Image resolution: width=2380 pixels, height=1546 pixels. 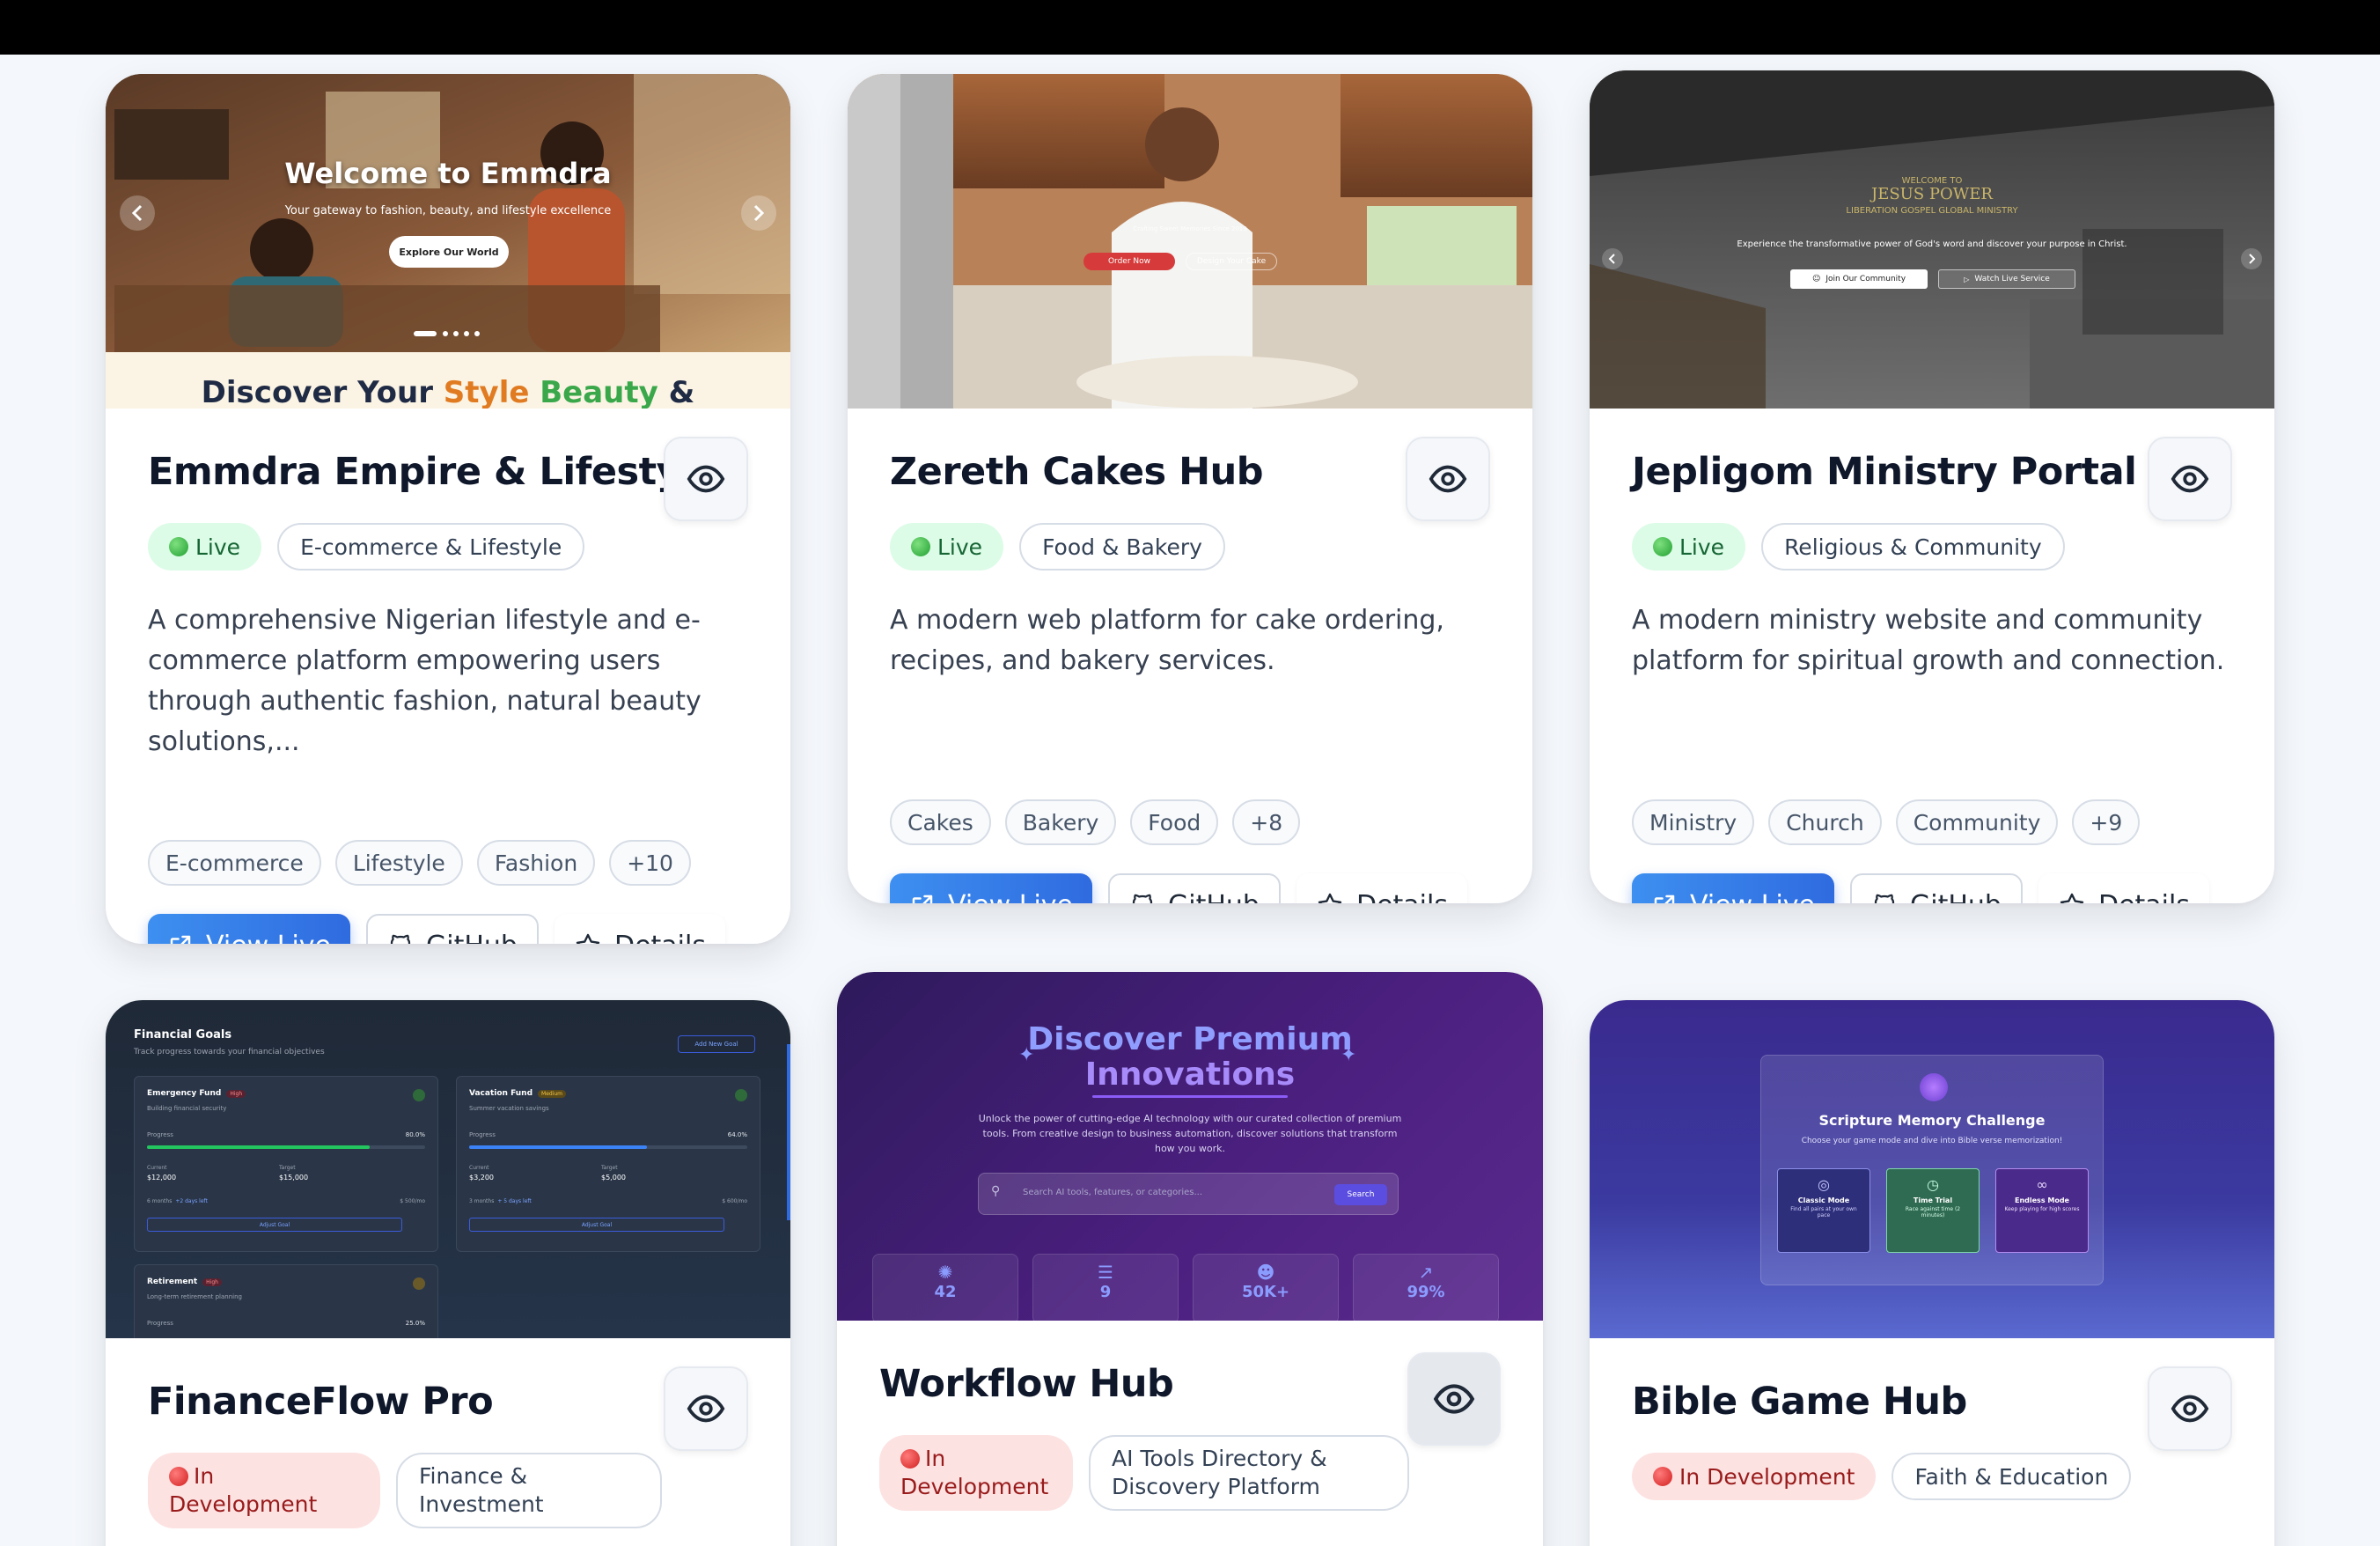 What do you see at coordinates (184, 1093) in the screenshot?
I see `goal-name: Emergency Fund` at bounding box center [184, 1093].